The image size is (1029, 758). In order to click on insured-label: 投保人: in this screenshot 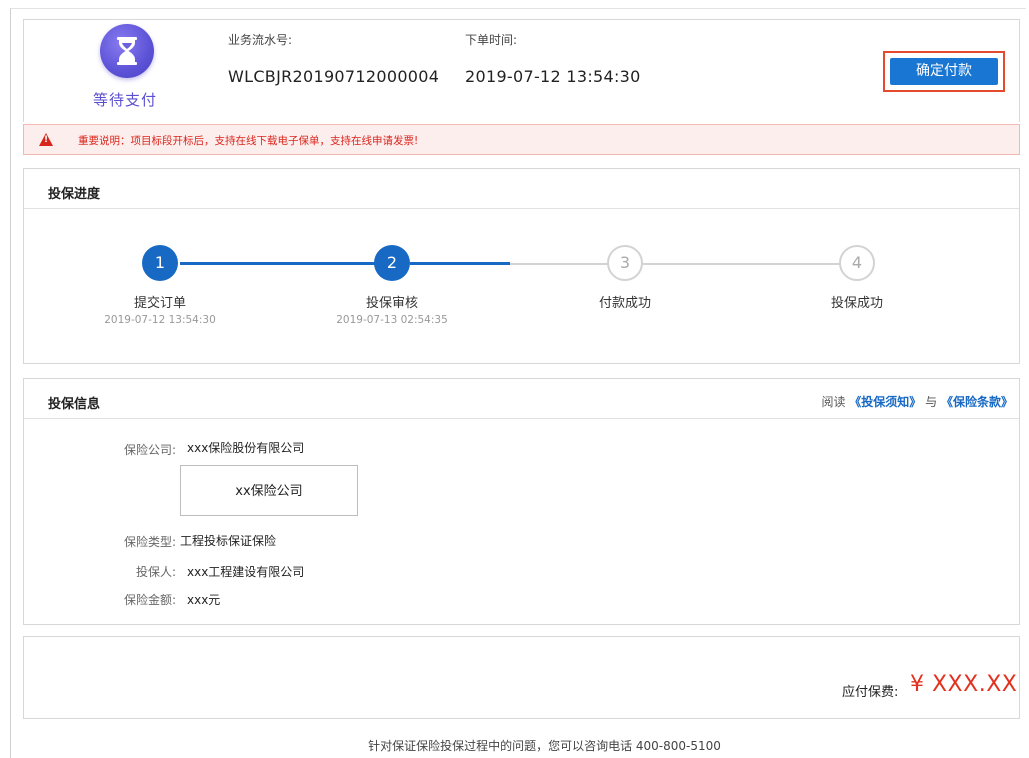, I will do `click(155, 572)`.